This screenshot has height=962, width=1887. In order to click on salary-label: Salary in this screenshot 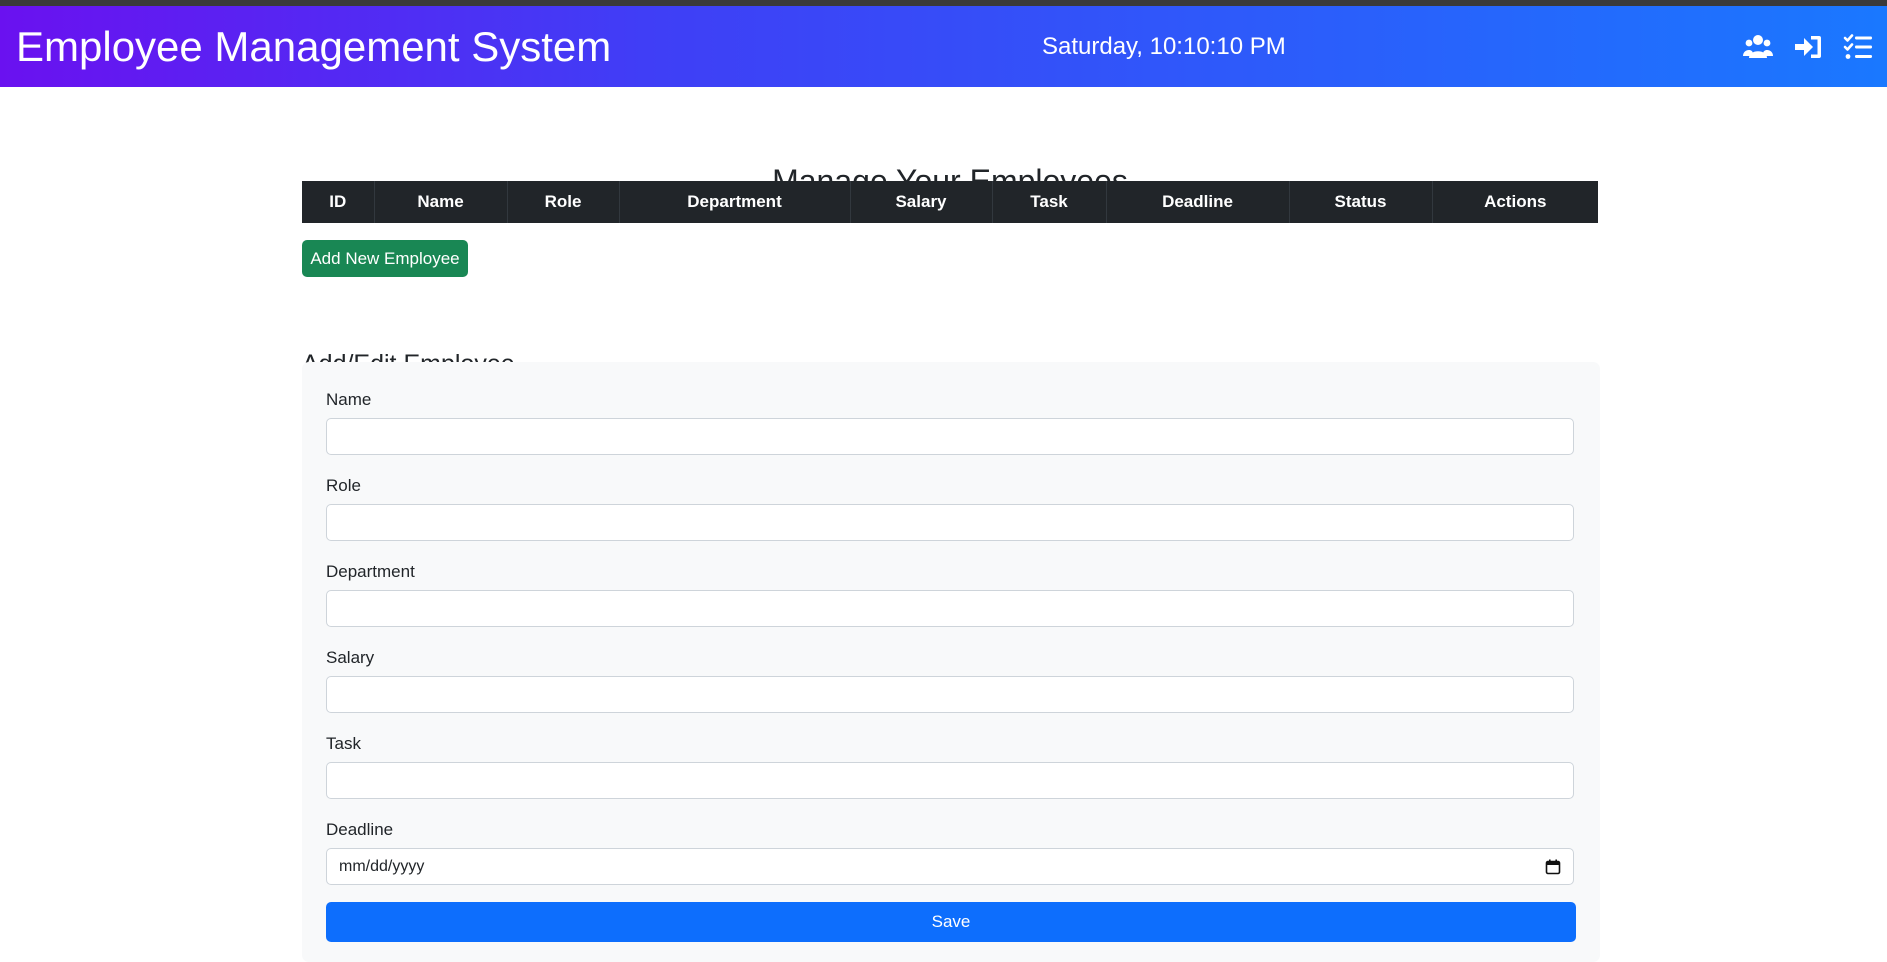, I will do `click(350, 657)`.